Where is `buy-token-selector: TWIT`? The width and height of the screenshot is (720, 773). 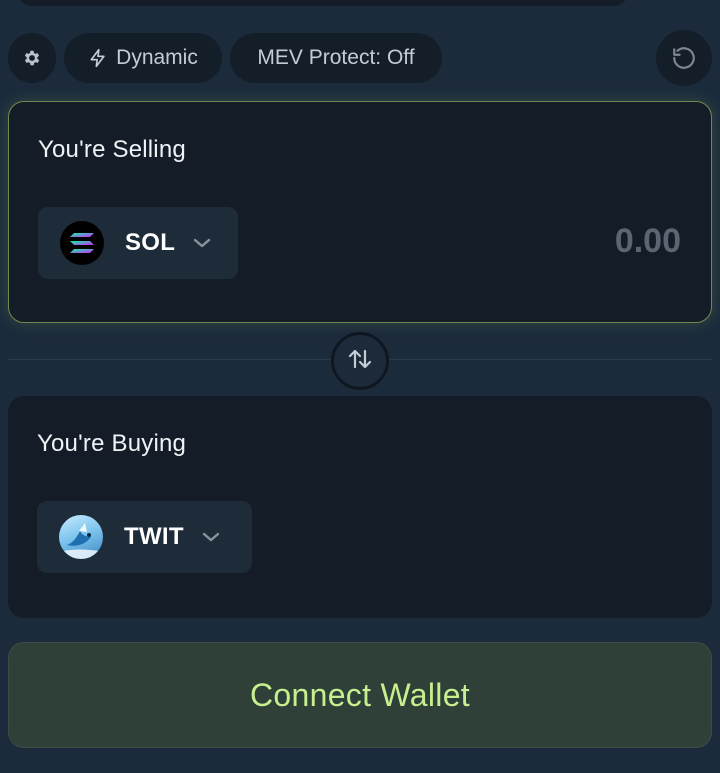 buy-token-selector: TWIT is located at coordinates (144, 537).